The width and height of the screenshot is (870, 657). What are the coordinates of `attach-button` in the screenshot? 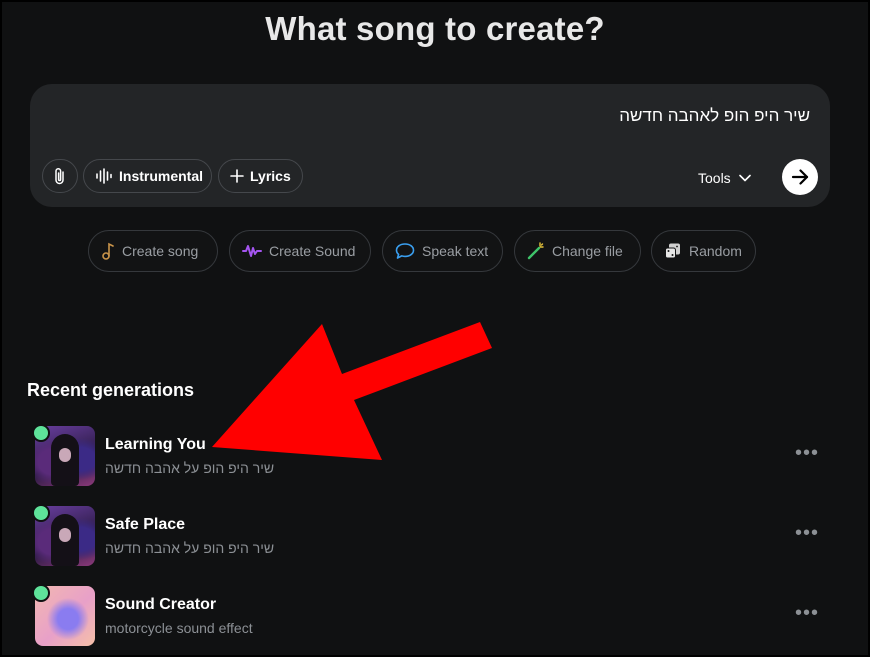 It's located at (60, 176).